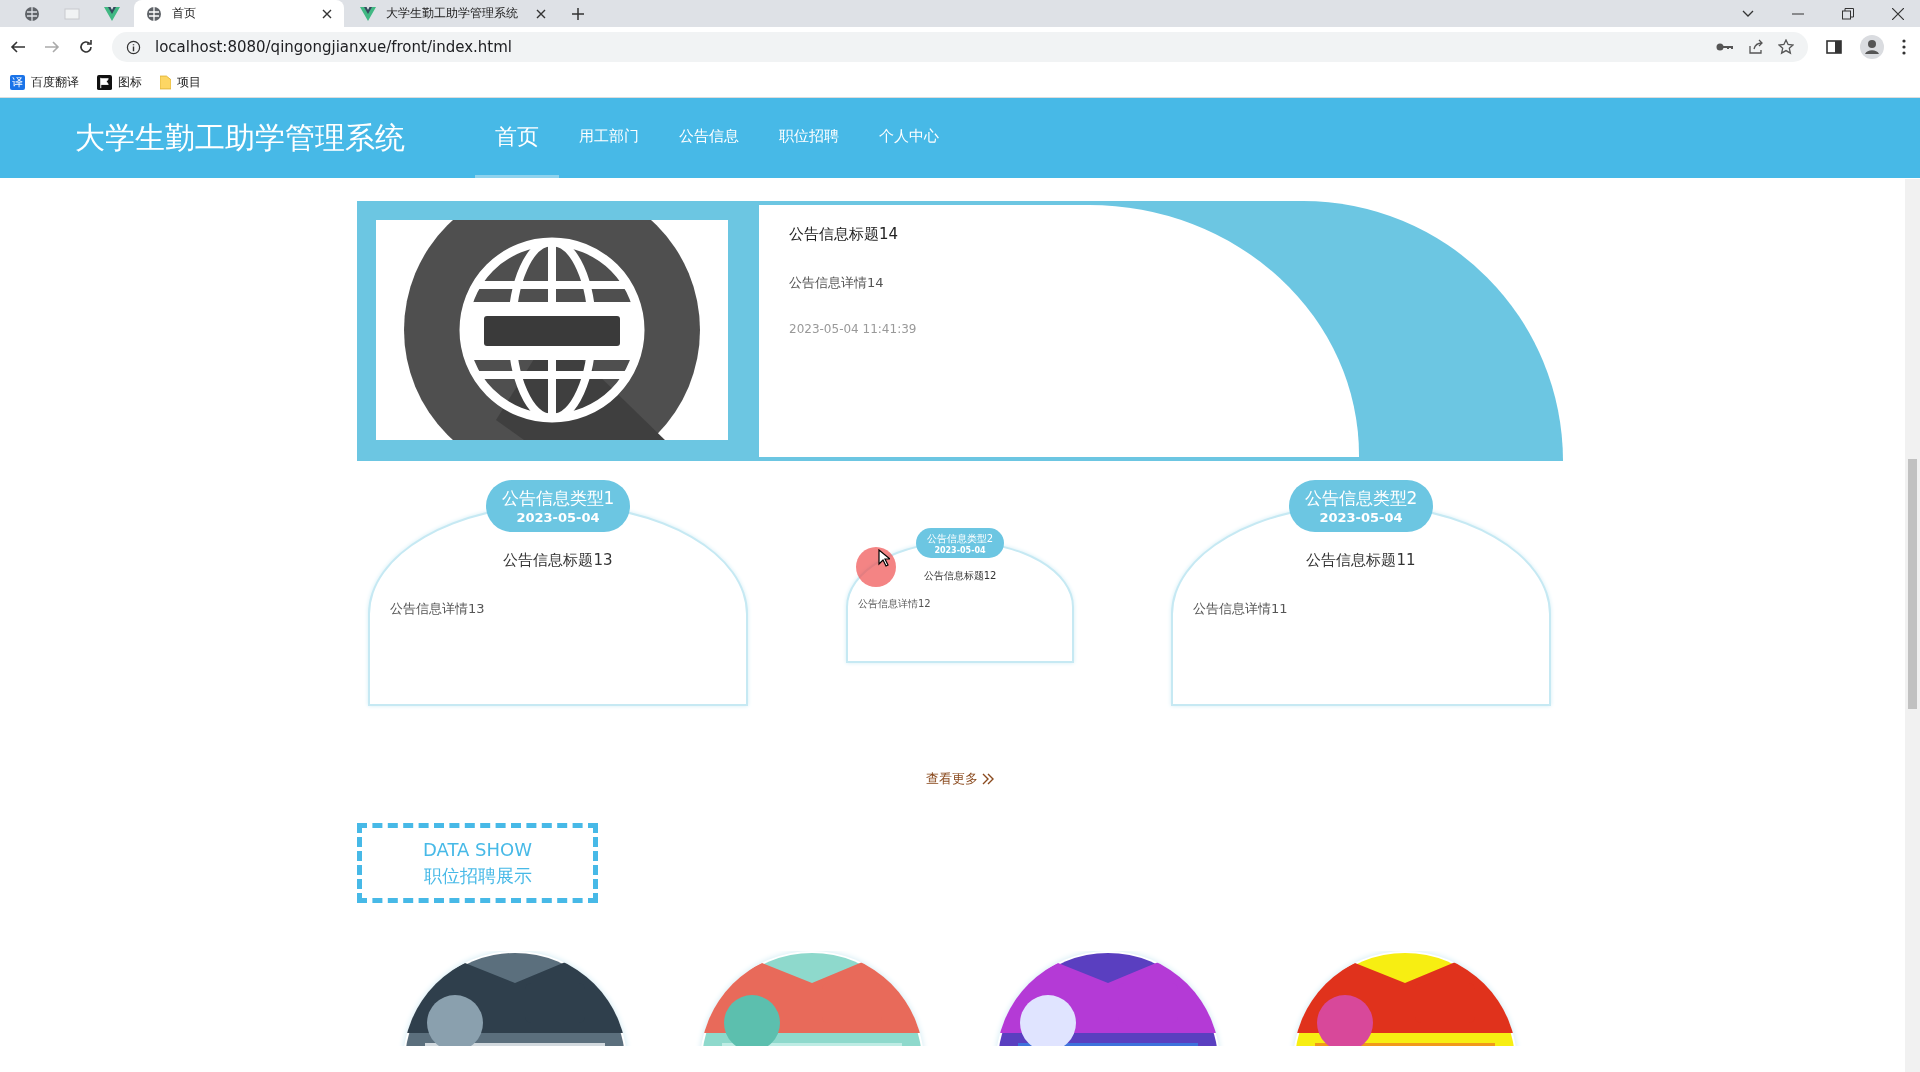 The image size is (1920, 1072). I want to click on notice-title: 公告信息标题13, so click(558, 560).